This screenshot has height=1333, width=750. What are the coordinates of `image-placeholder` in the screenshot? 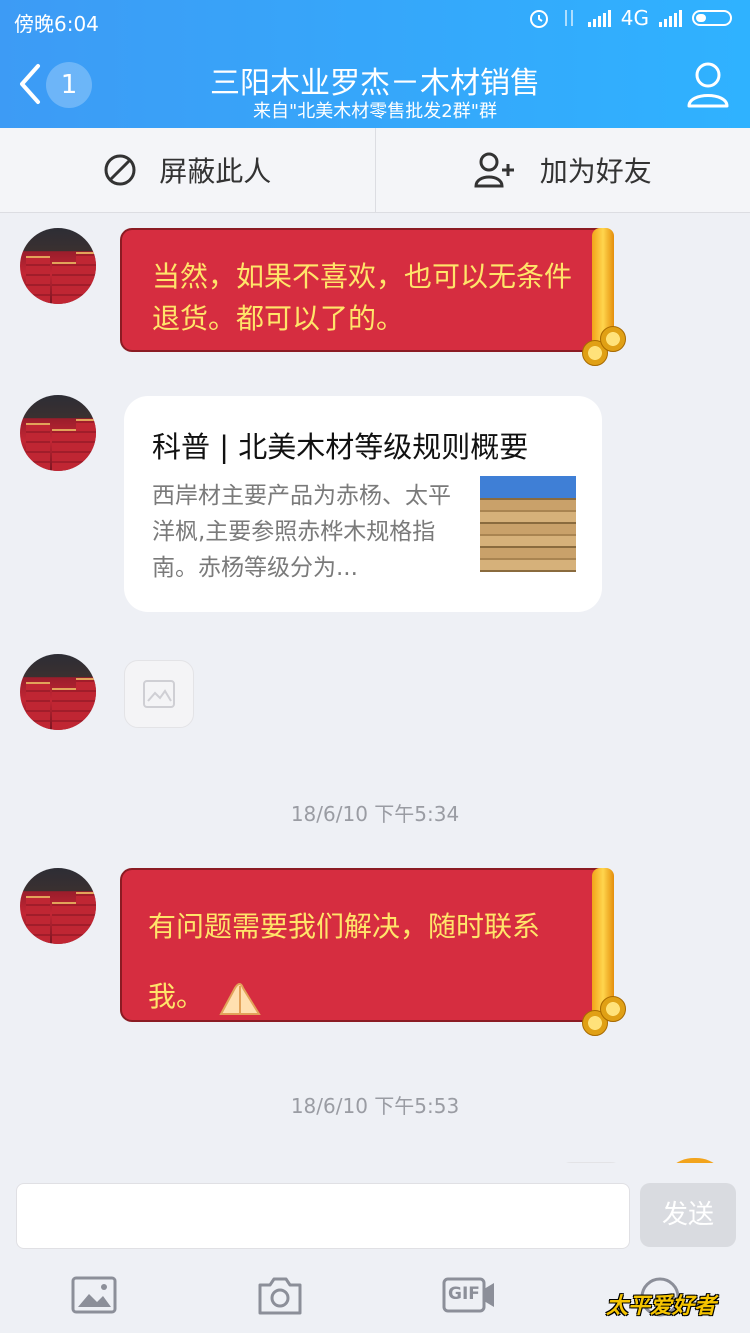 It's located at (159, 694).